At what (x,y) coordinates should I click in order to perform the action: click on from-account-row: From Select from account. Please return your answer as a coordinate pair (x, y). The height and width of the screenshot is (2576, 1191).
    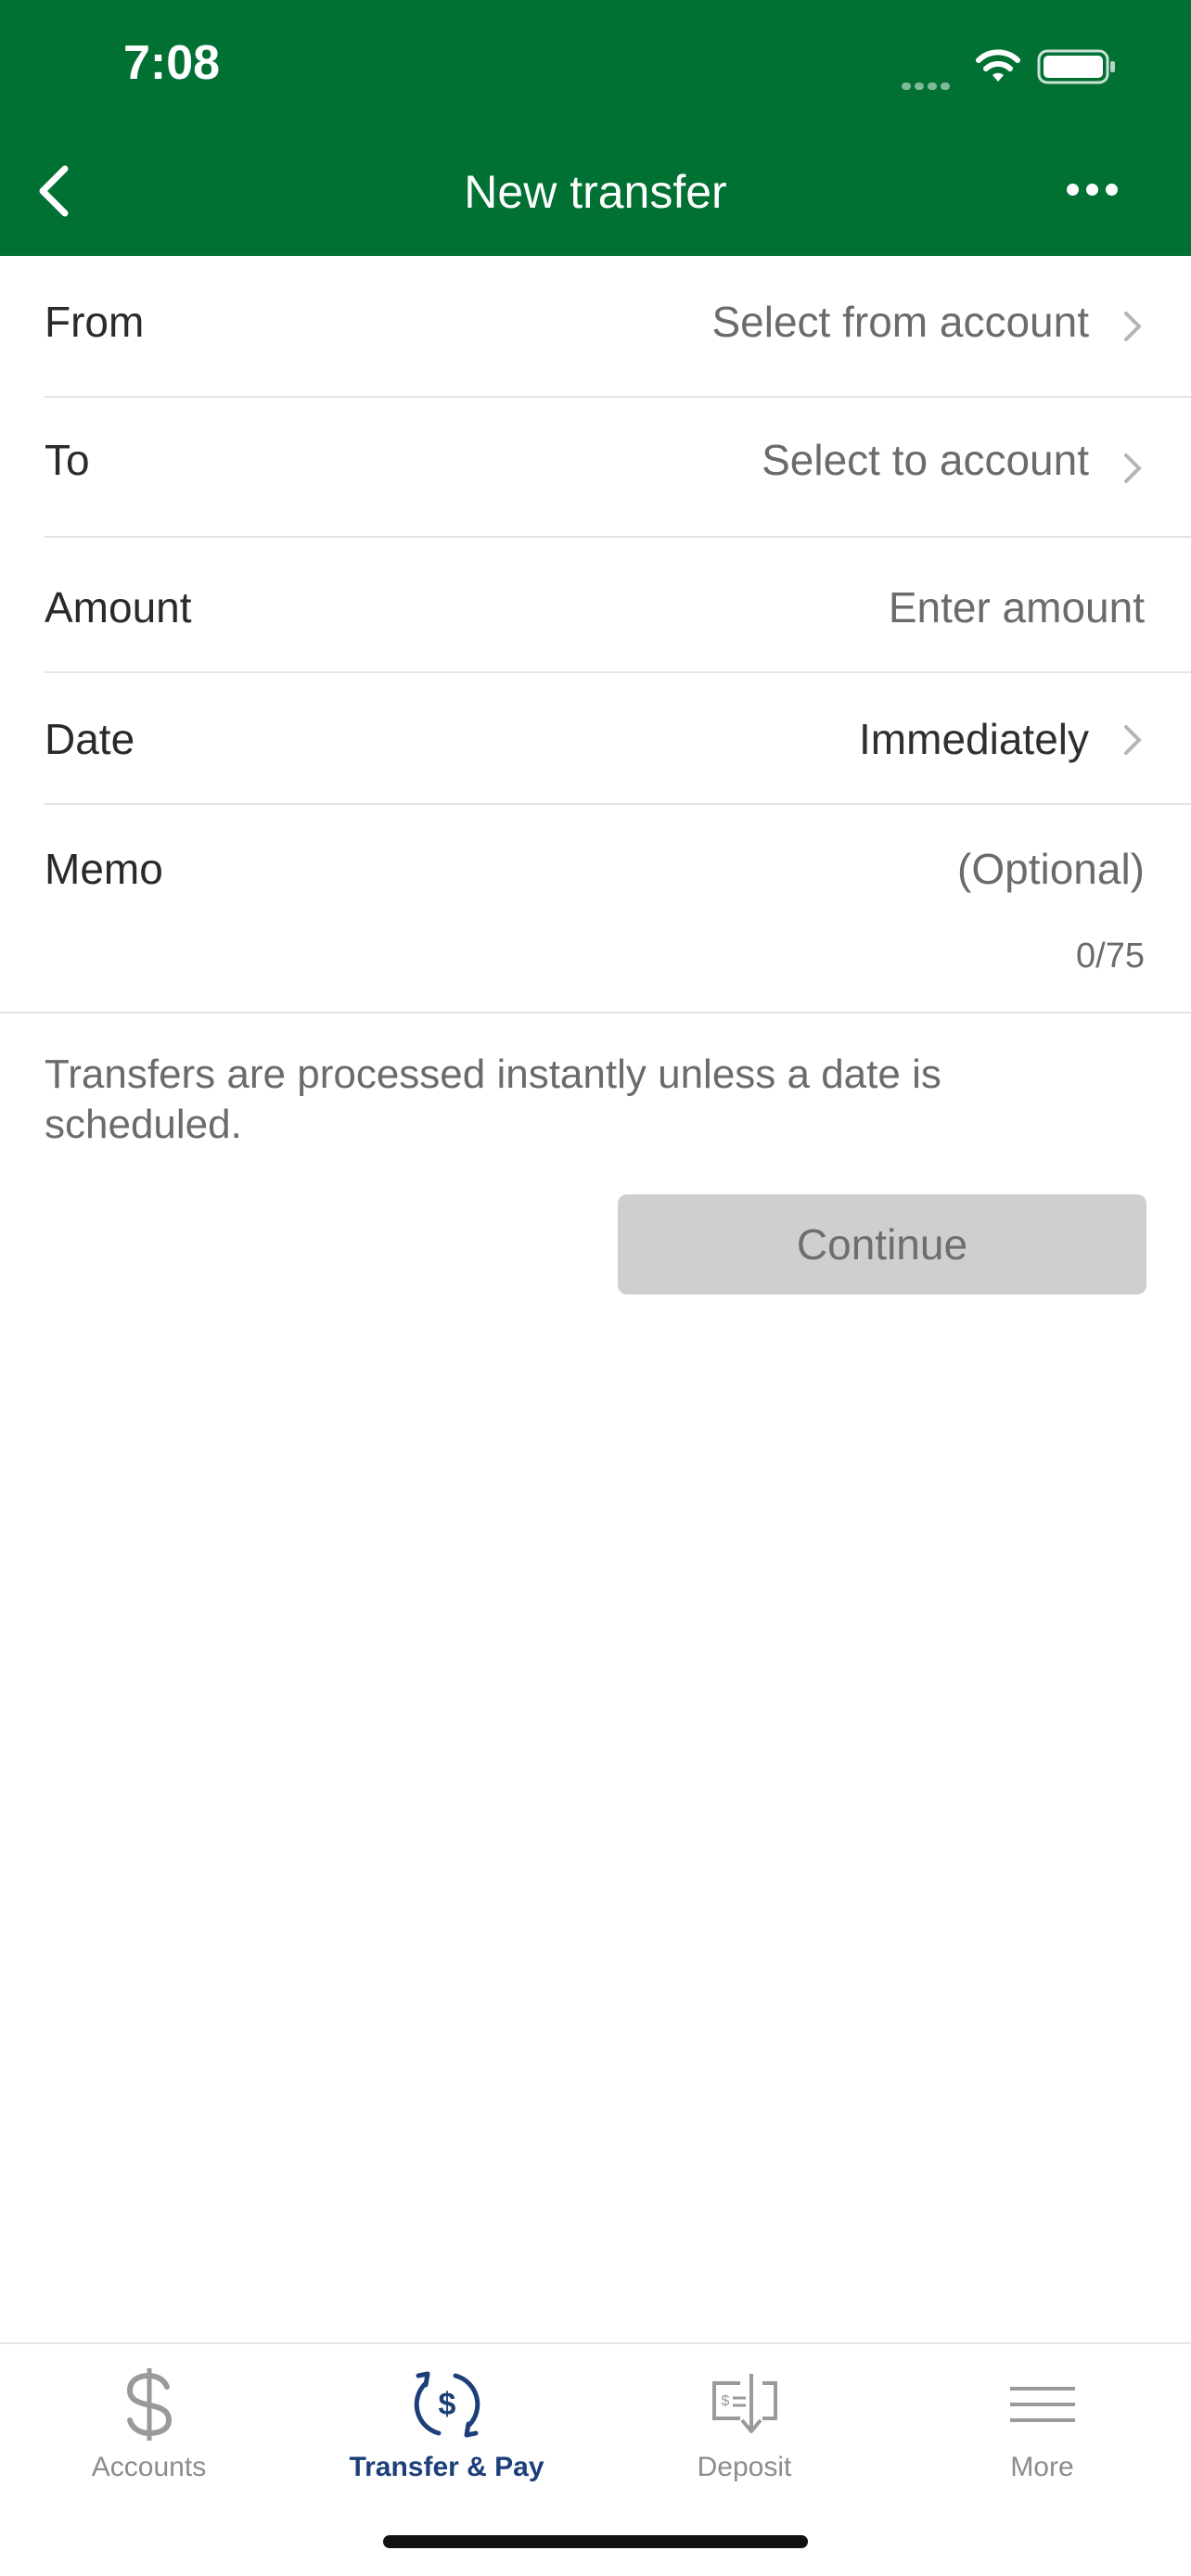
    Looking at the image, I should click on (595, 326).